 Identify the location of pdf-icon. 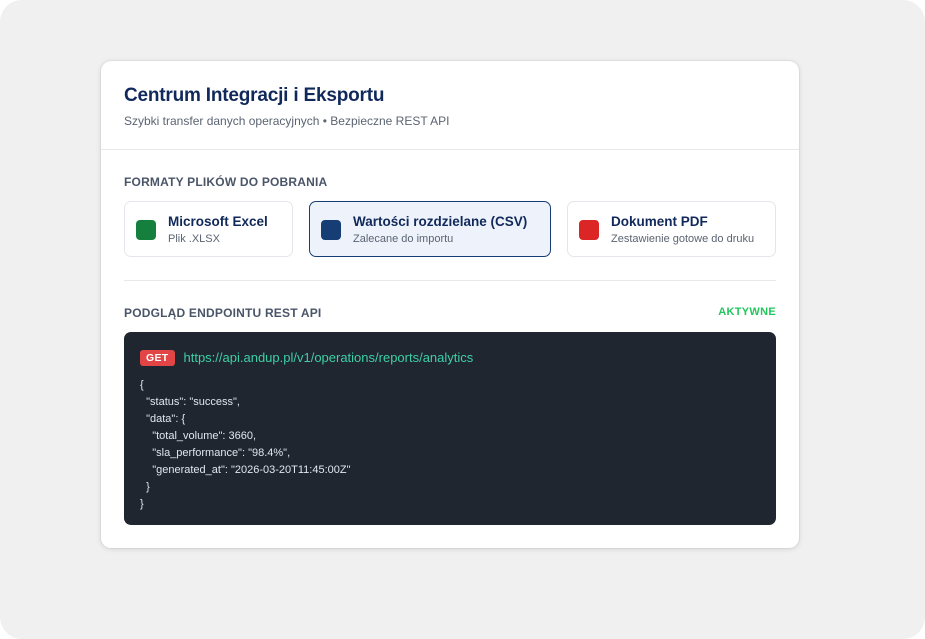
(589, 230).